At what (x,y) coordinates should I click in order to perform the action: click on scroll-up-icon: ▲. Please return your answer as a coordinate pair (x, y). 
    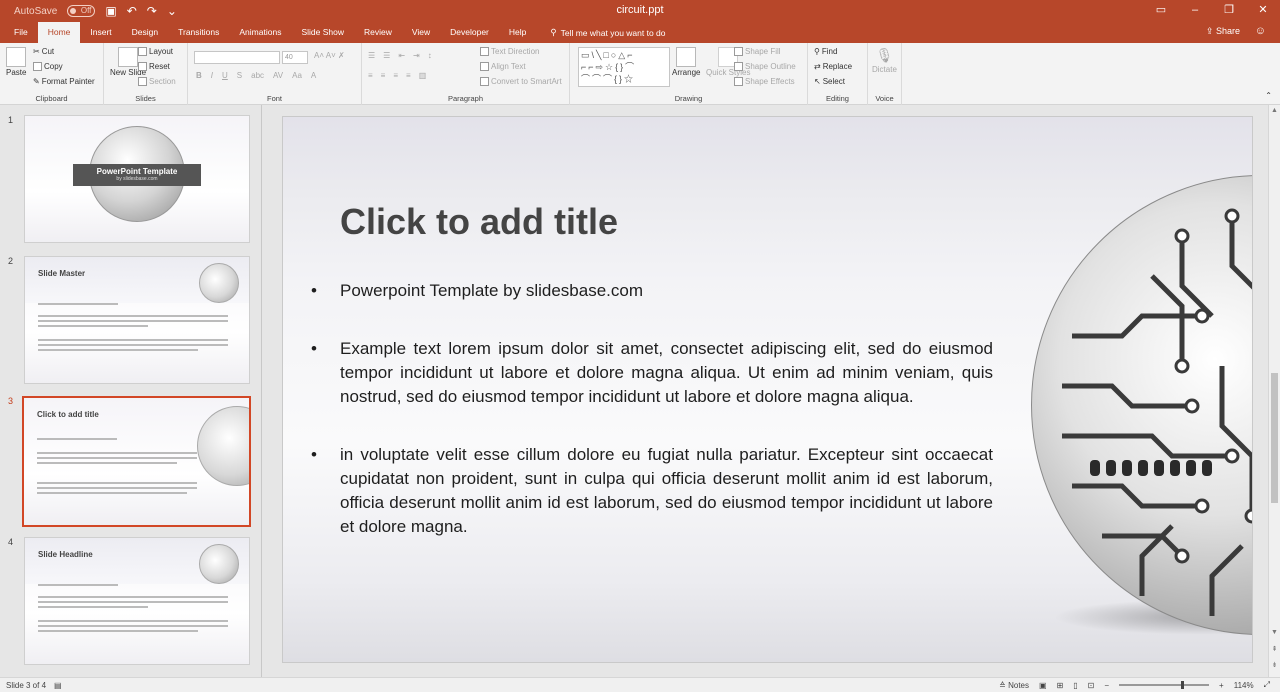
    Looking at the image, I should click on (1274, 110).